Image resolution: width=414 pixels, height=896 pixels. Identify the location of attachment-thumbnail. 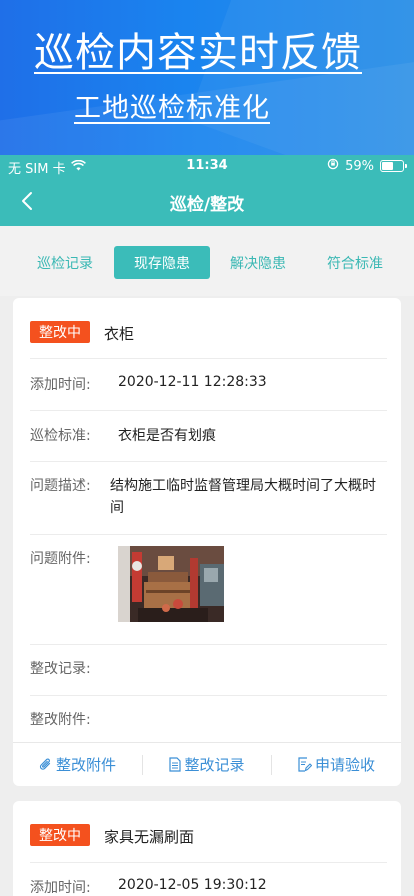
(171, 584).